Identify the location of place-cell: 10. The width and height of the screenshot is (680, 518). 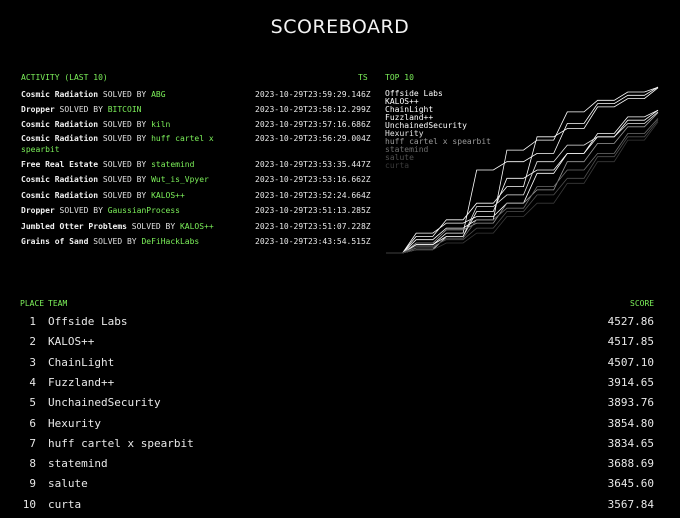
(29, 504).